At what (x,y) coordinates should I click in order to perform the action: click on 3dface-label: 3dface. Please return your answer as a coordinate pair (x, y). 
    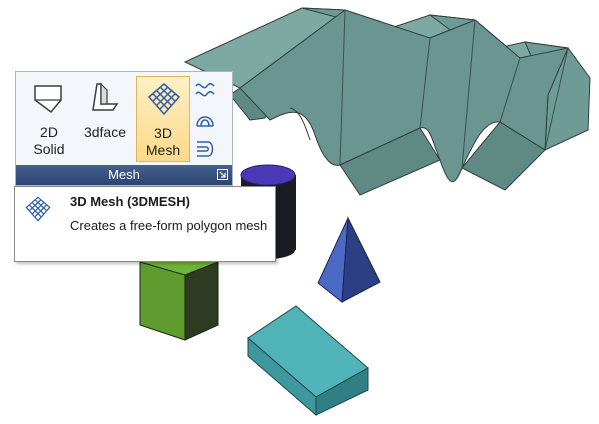
    Looking at the image, I should click on (105, 132).